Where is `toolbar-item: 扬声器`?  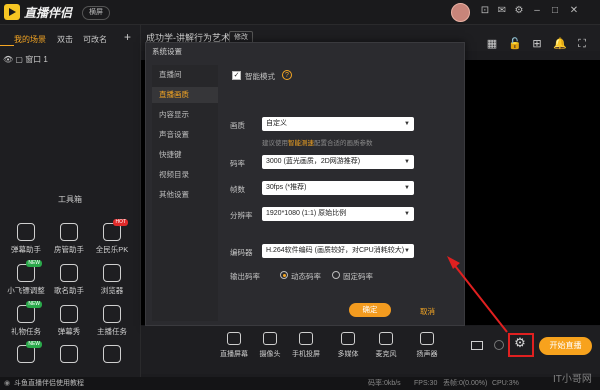 toolbar-item: 扬声器 is located at coordinates (427, 345).